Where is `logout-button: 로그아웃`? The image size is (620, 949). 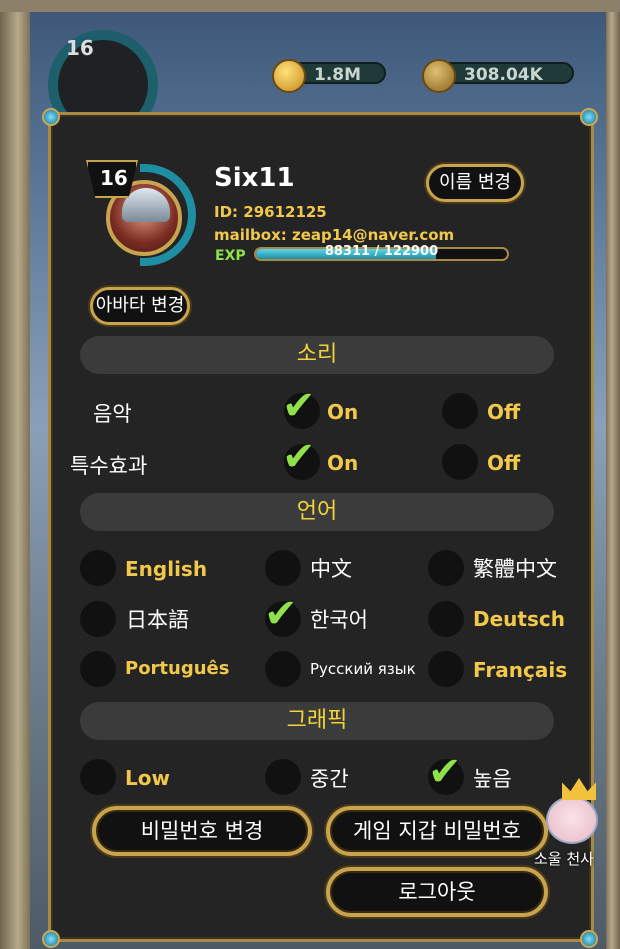
logout-button: 로그아웃 is located at coordinates (437, 892).